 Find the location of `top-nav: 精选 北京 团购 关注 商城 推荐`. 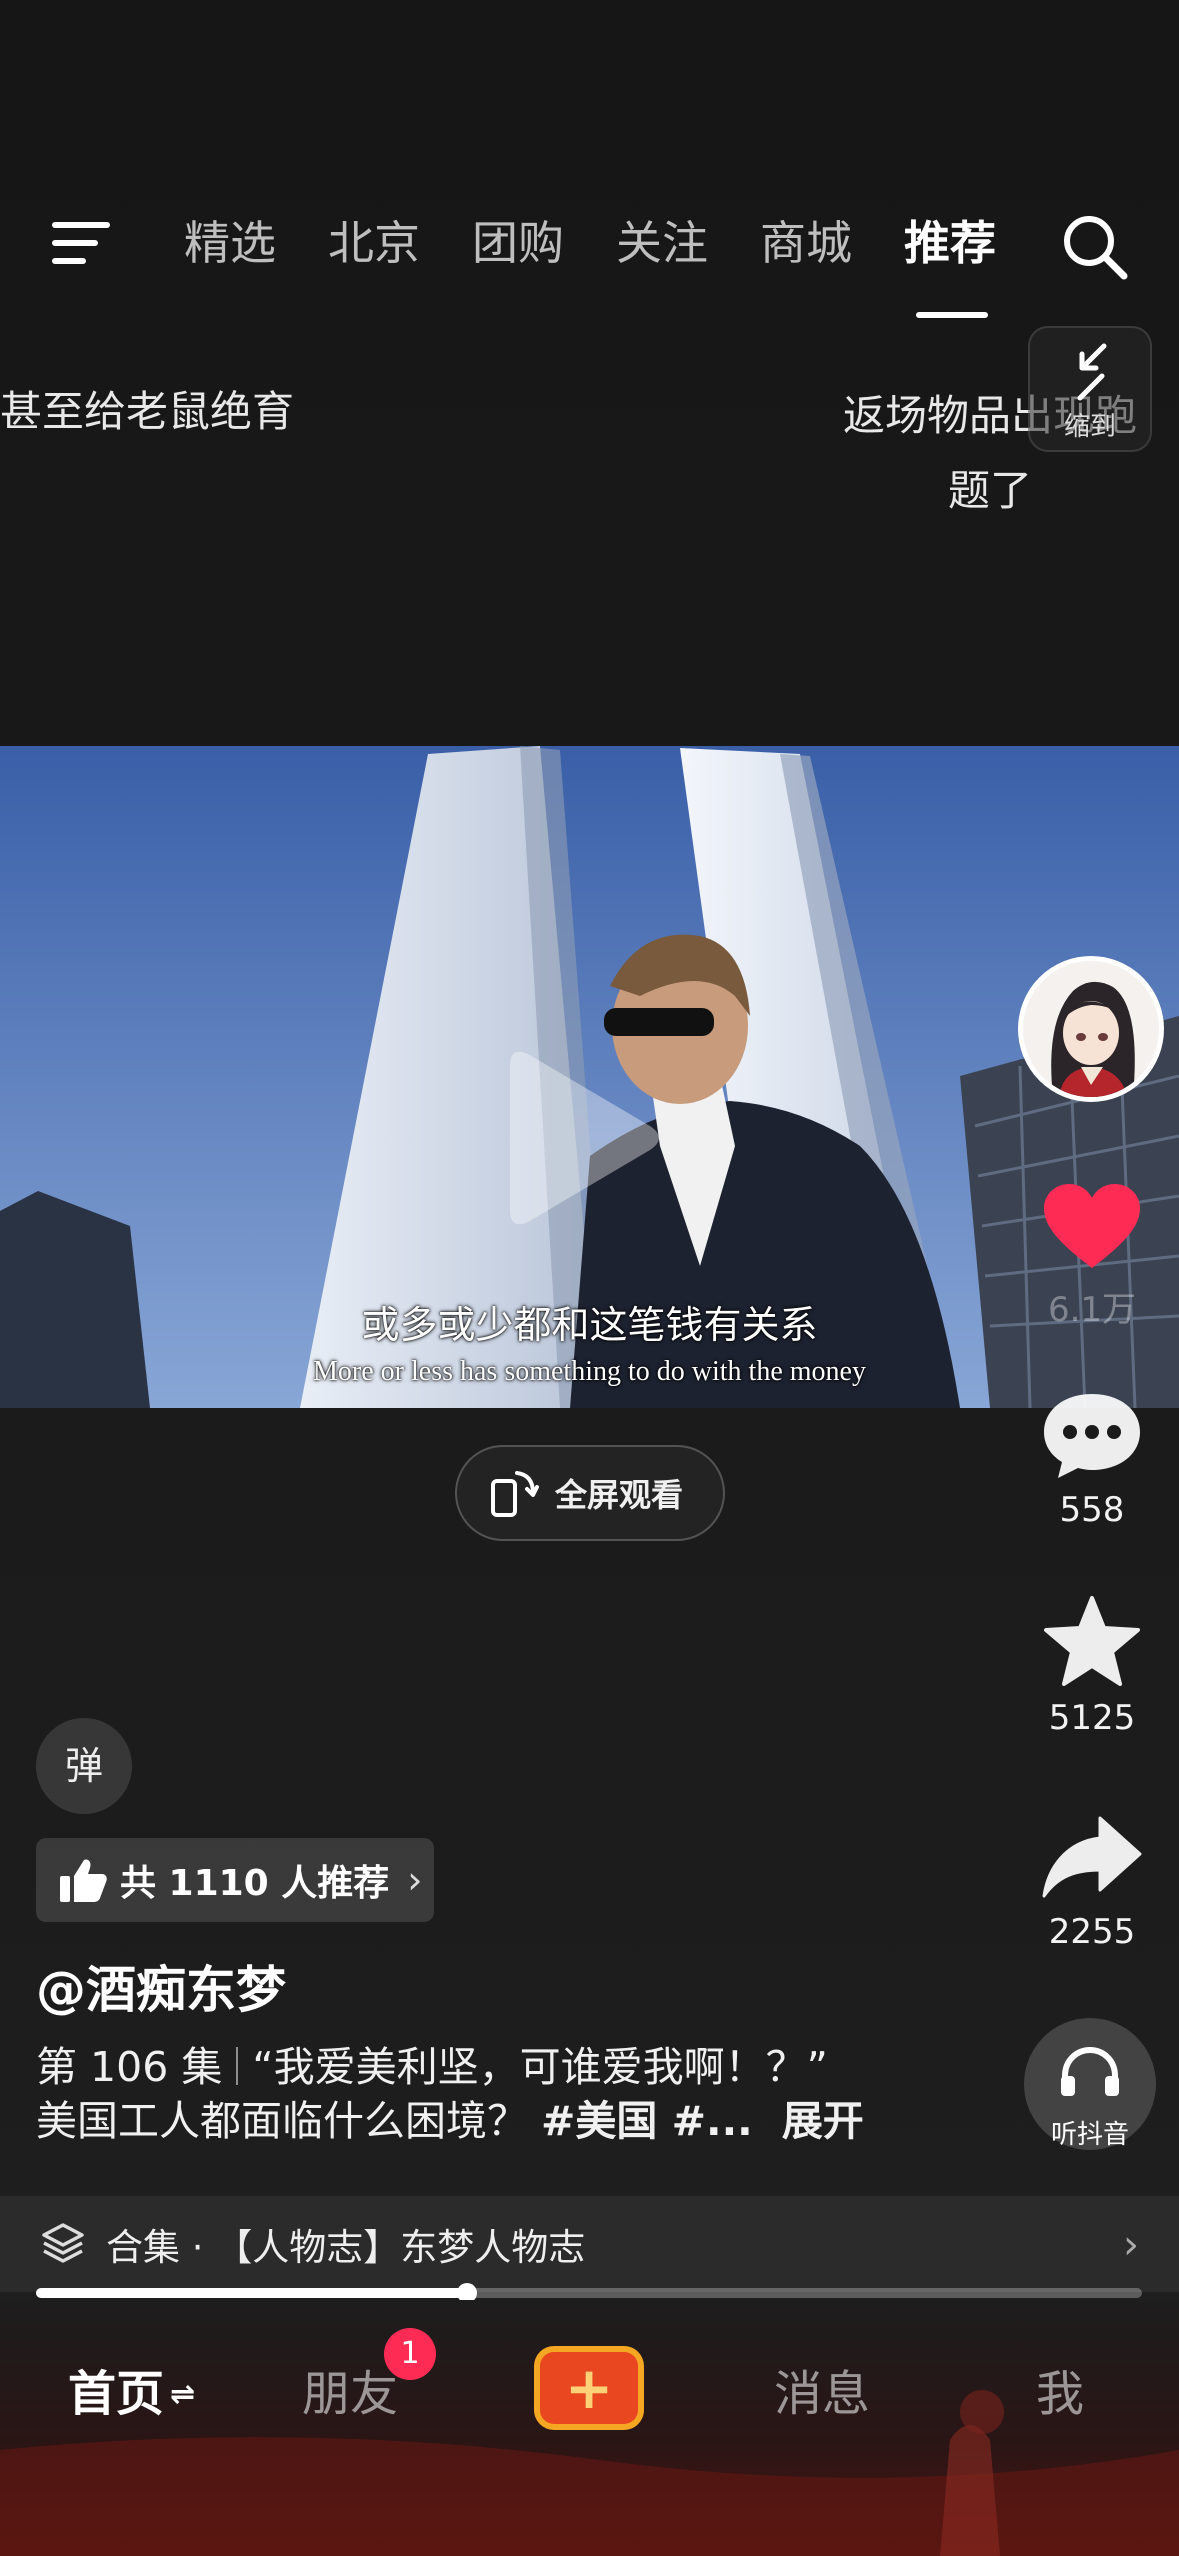

top-nav: 精选 北京 团购 关注 商城 推荐 is located at coordinates (589, 254).